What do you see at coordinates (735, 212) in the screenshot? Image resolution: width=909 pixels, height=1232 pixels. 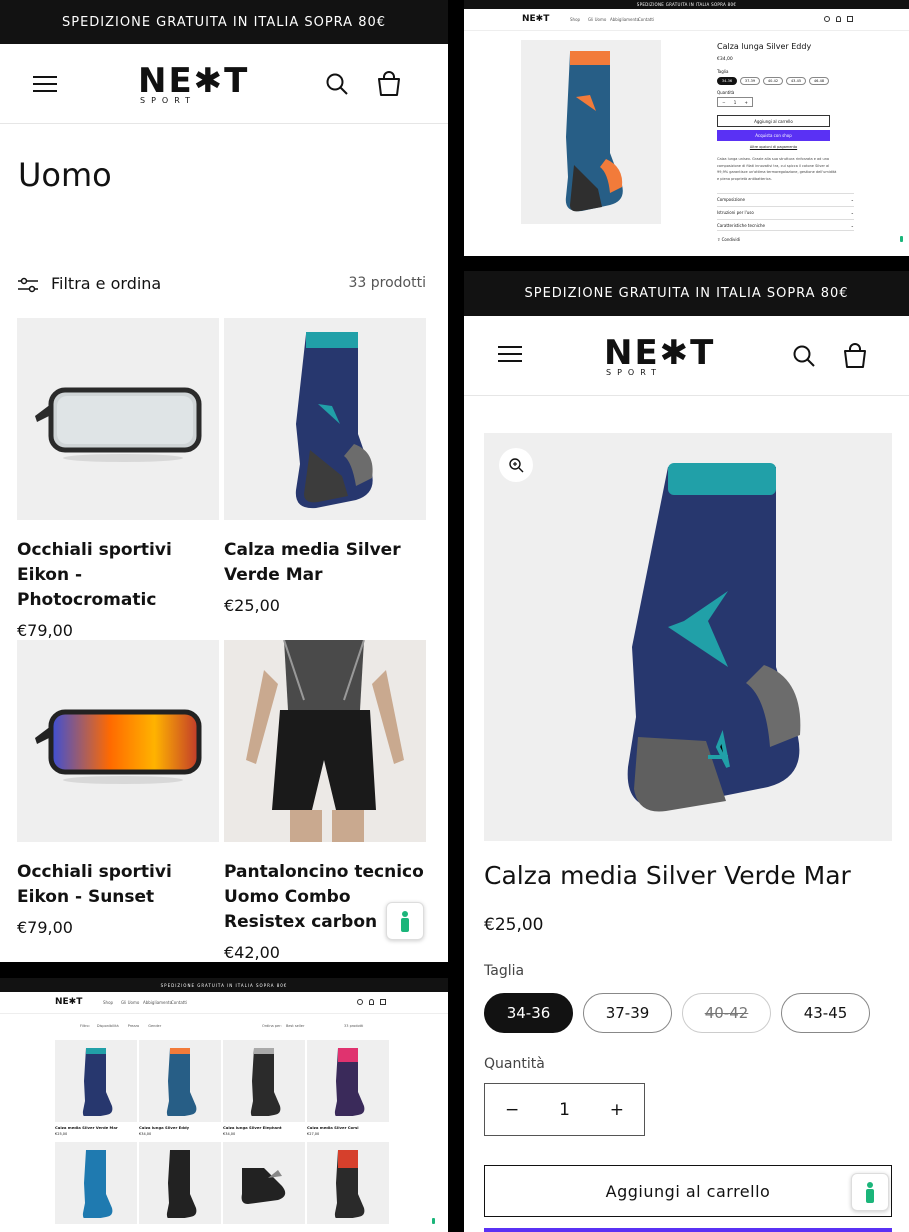 I see `accordion-label: Istruzioni per l'uso` at bounding box center [735, 212].